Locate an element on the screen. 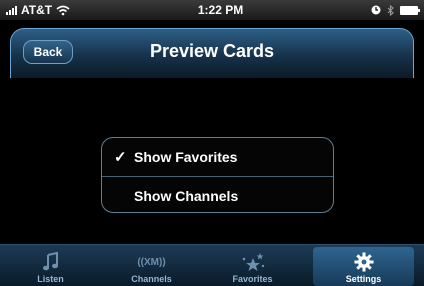 This screenshot has height=286, width=424. gear-icon is located at coordinates (364, 262).